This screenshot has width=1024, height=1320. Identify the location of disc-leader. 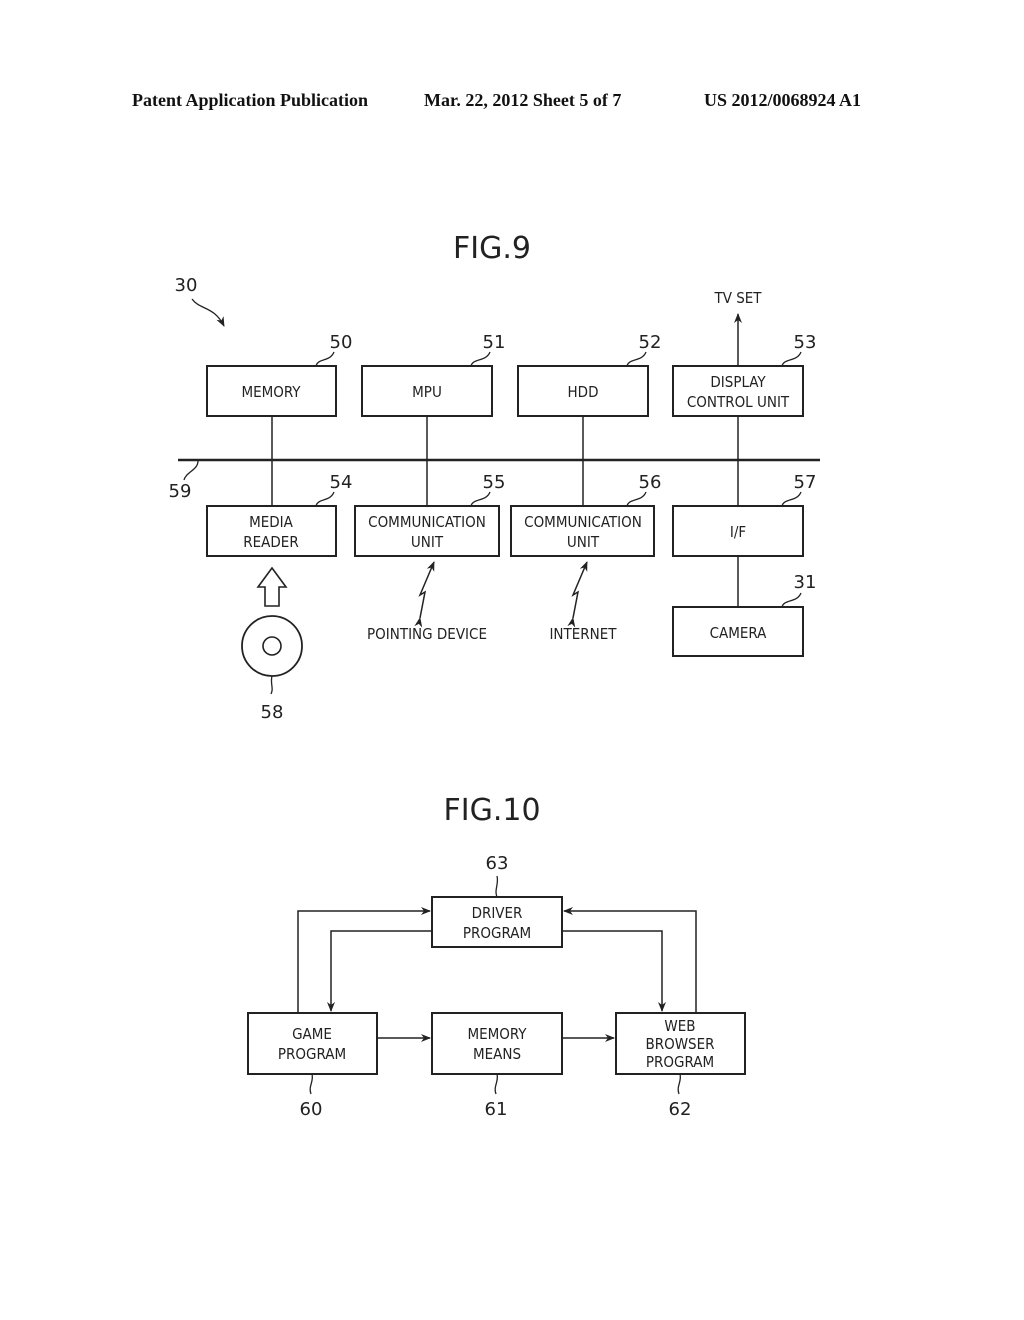
(271, 685).